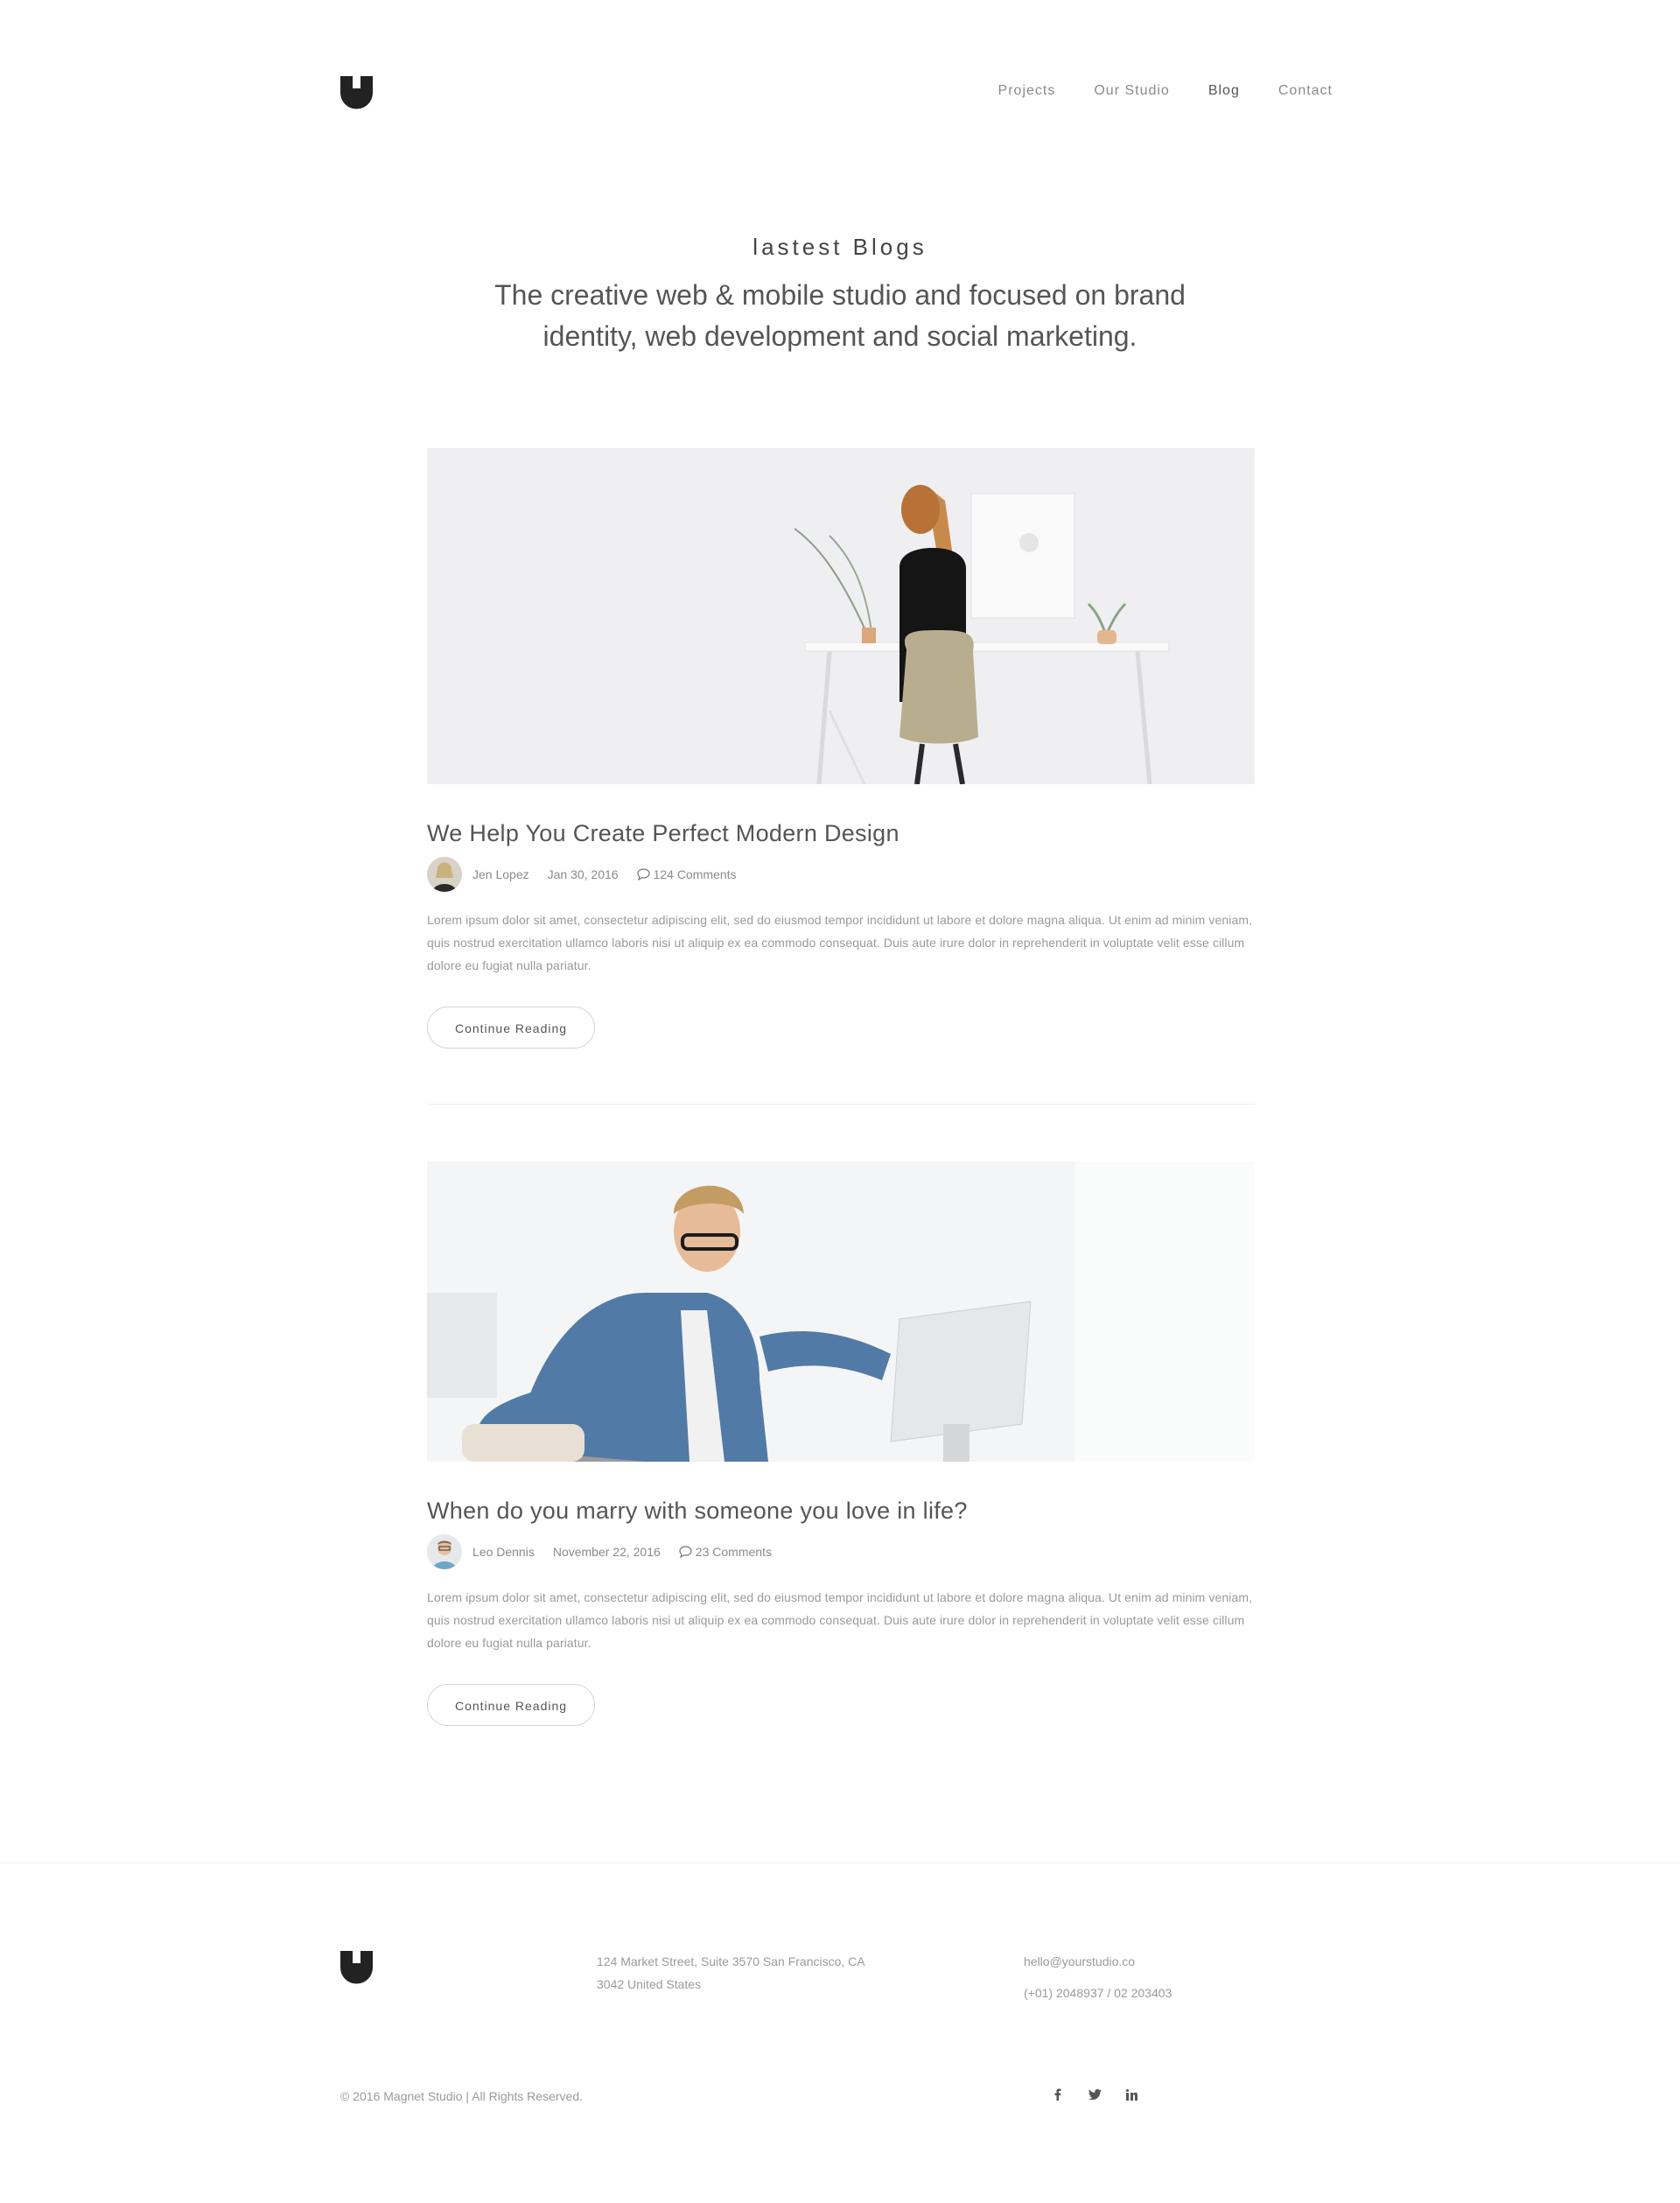 The height and width of the screenshot is (2203, 1680). I want to click on footer-phone: (+01) 2048937 / 02 203403, so click(1098, 1993).